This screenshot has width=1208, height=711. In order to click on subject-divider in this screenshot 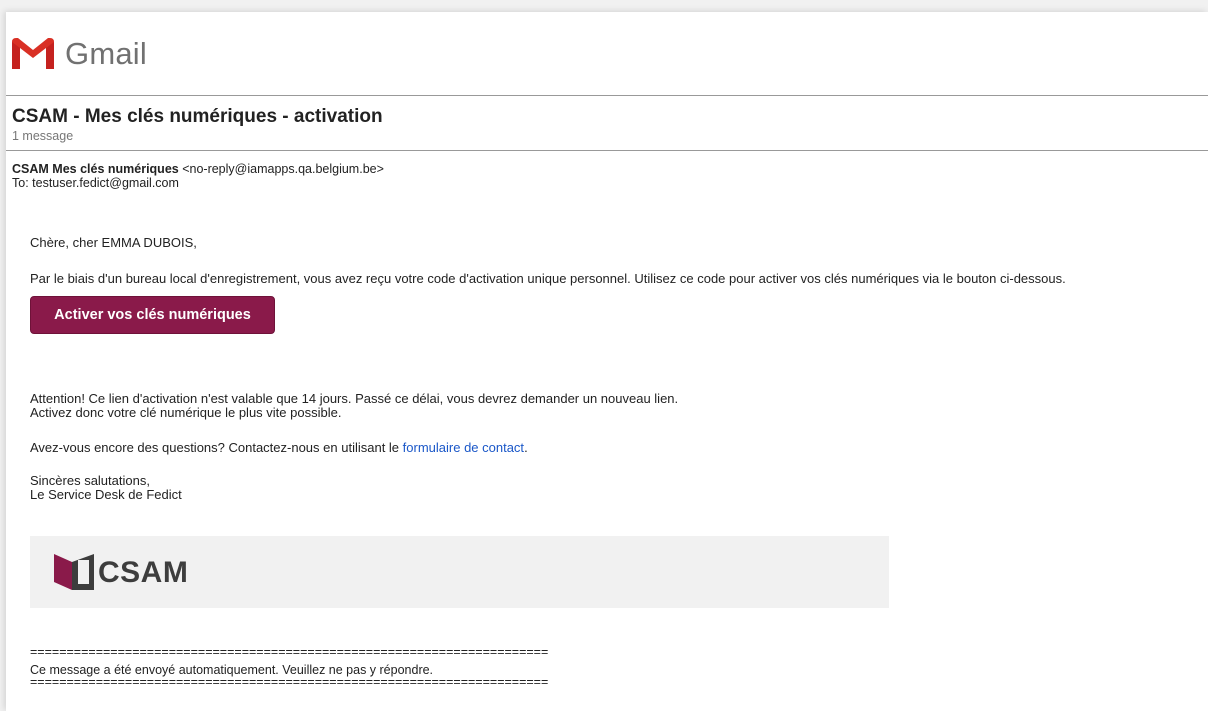, I will do `click(607, 150)`.